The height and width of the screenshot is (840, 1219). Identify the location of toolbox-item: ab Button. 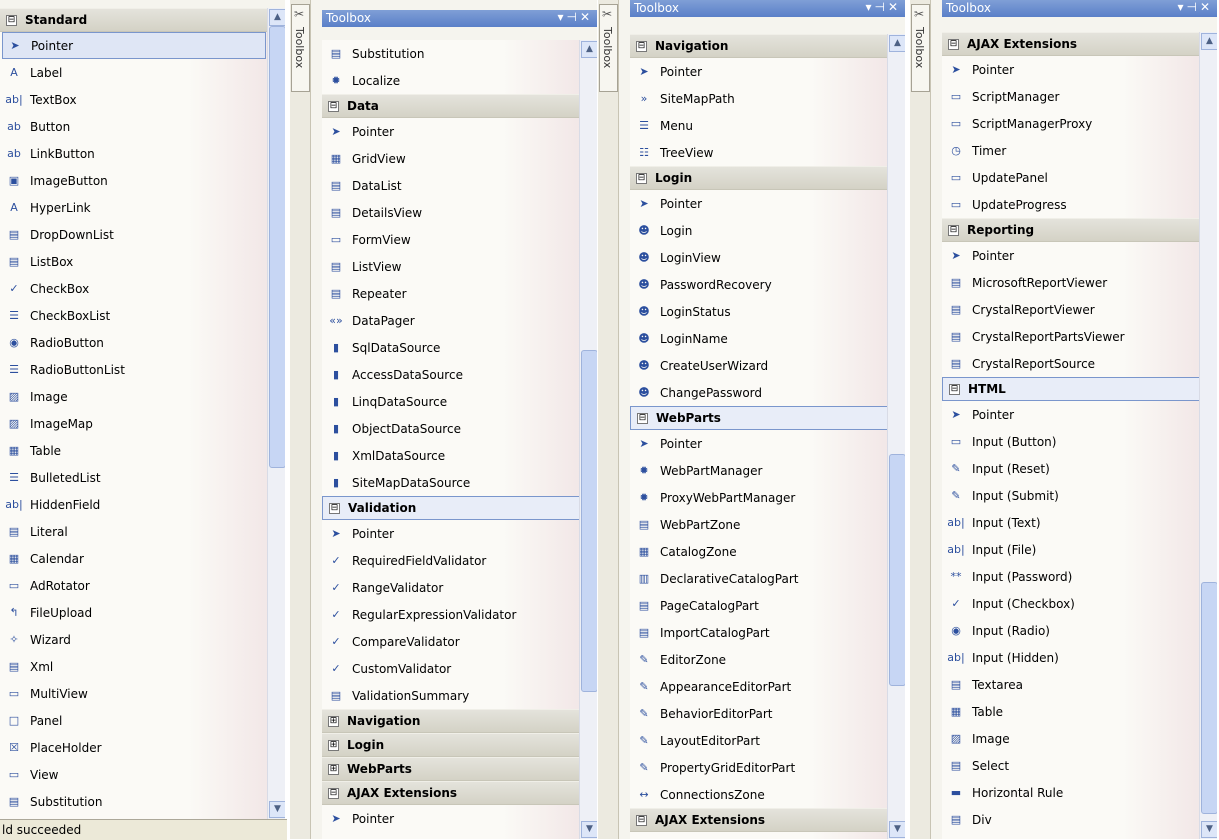
(134, 126).